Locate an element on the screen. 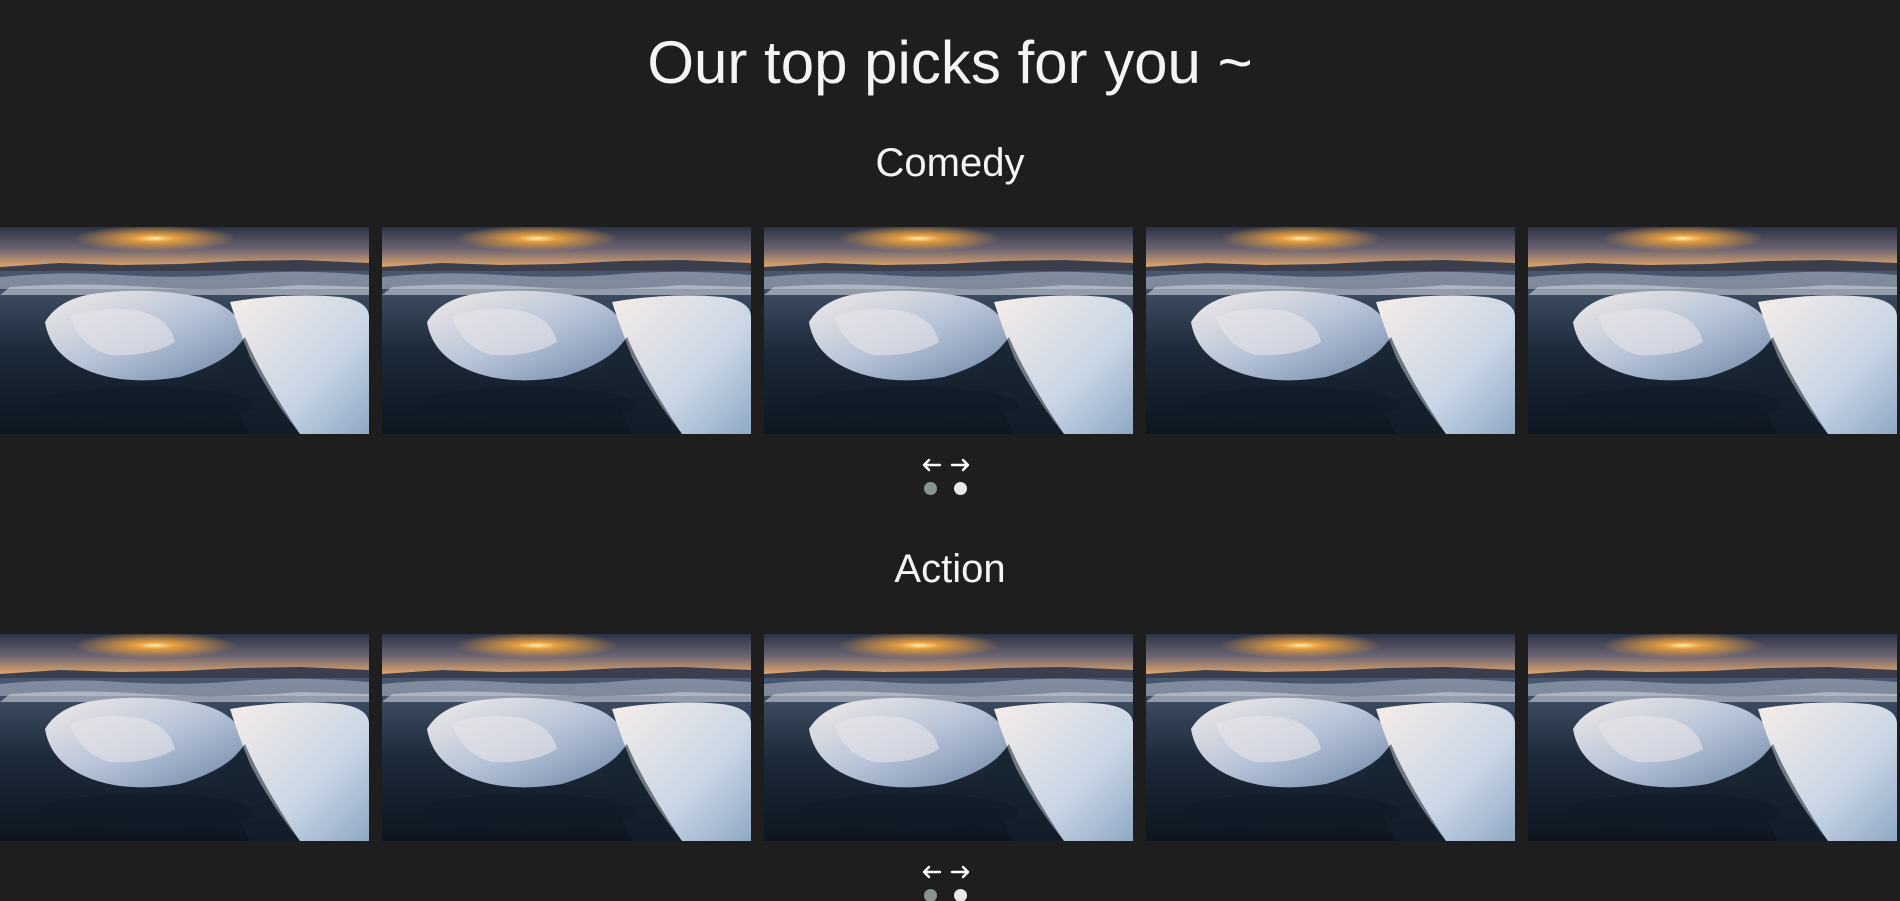  section-title-action: Action is located at coordinates (950, 569).